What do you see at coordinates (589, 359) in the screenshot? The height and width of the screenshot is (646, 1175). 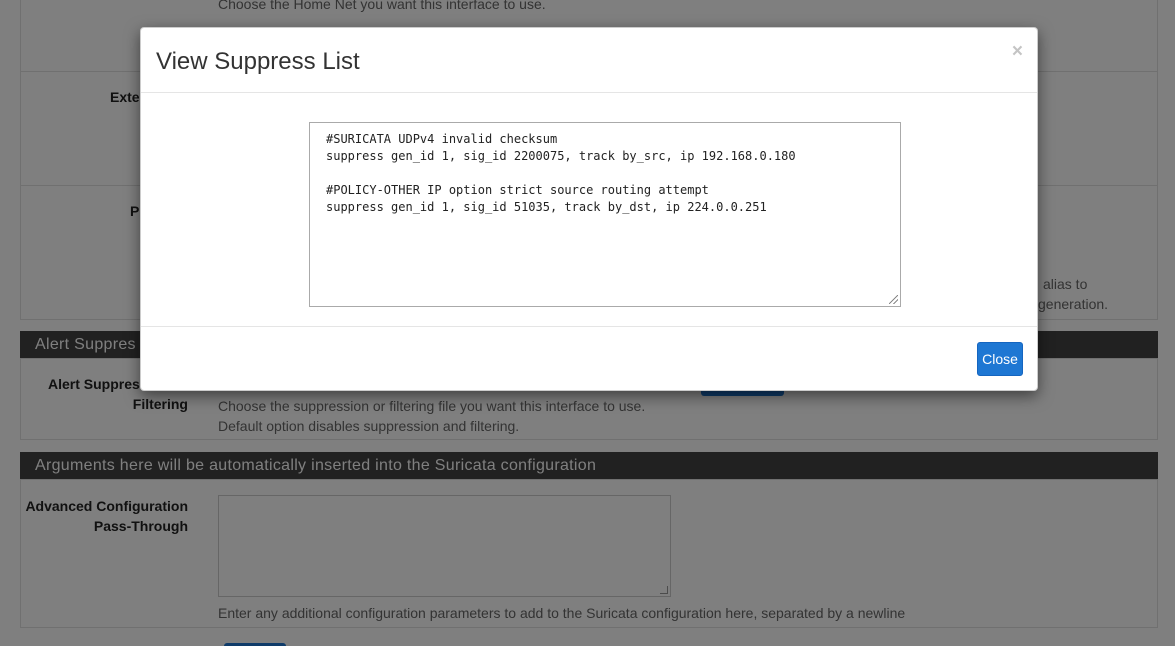 I see `modal-footer: Close` at bounding box center [589, 359].